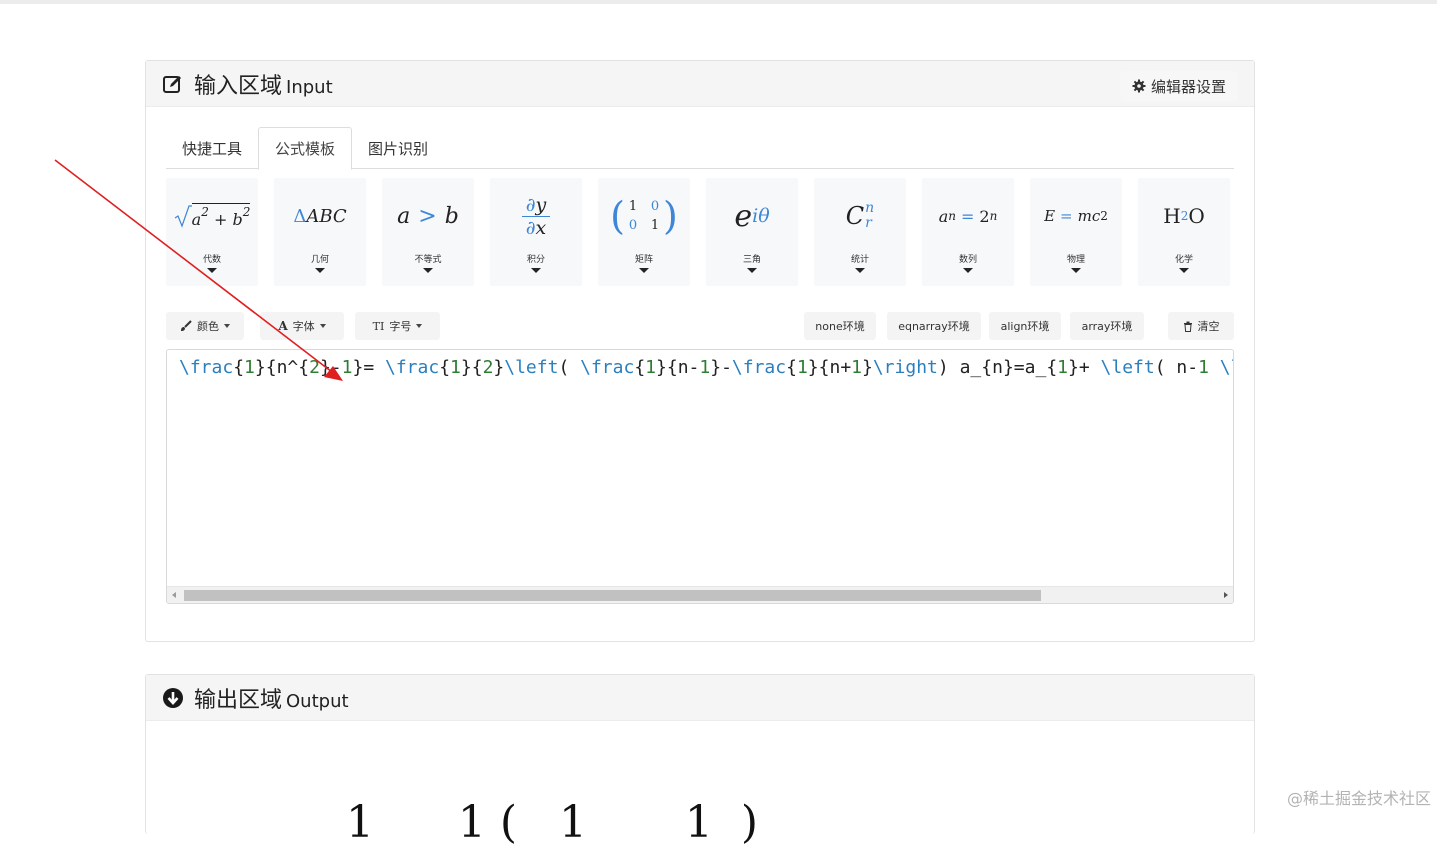 This screenshot has height=848, width=1437. Describe the element at coordinates (612, 595) in the screenshot. I see `scrollbar-thumb` at that location.